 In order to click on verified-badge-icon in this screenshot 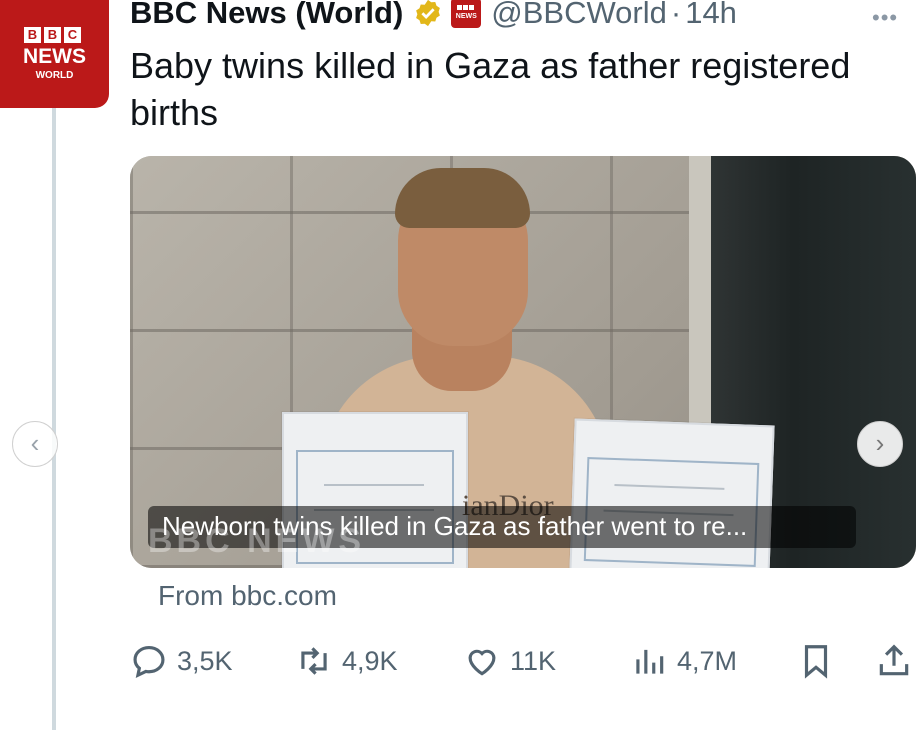, I will do `click(428, 14)`.